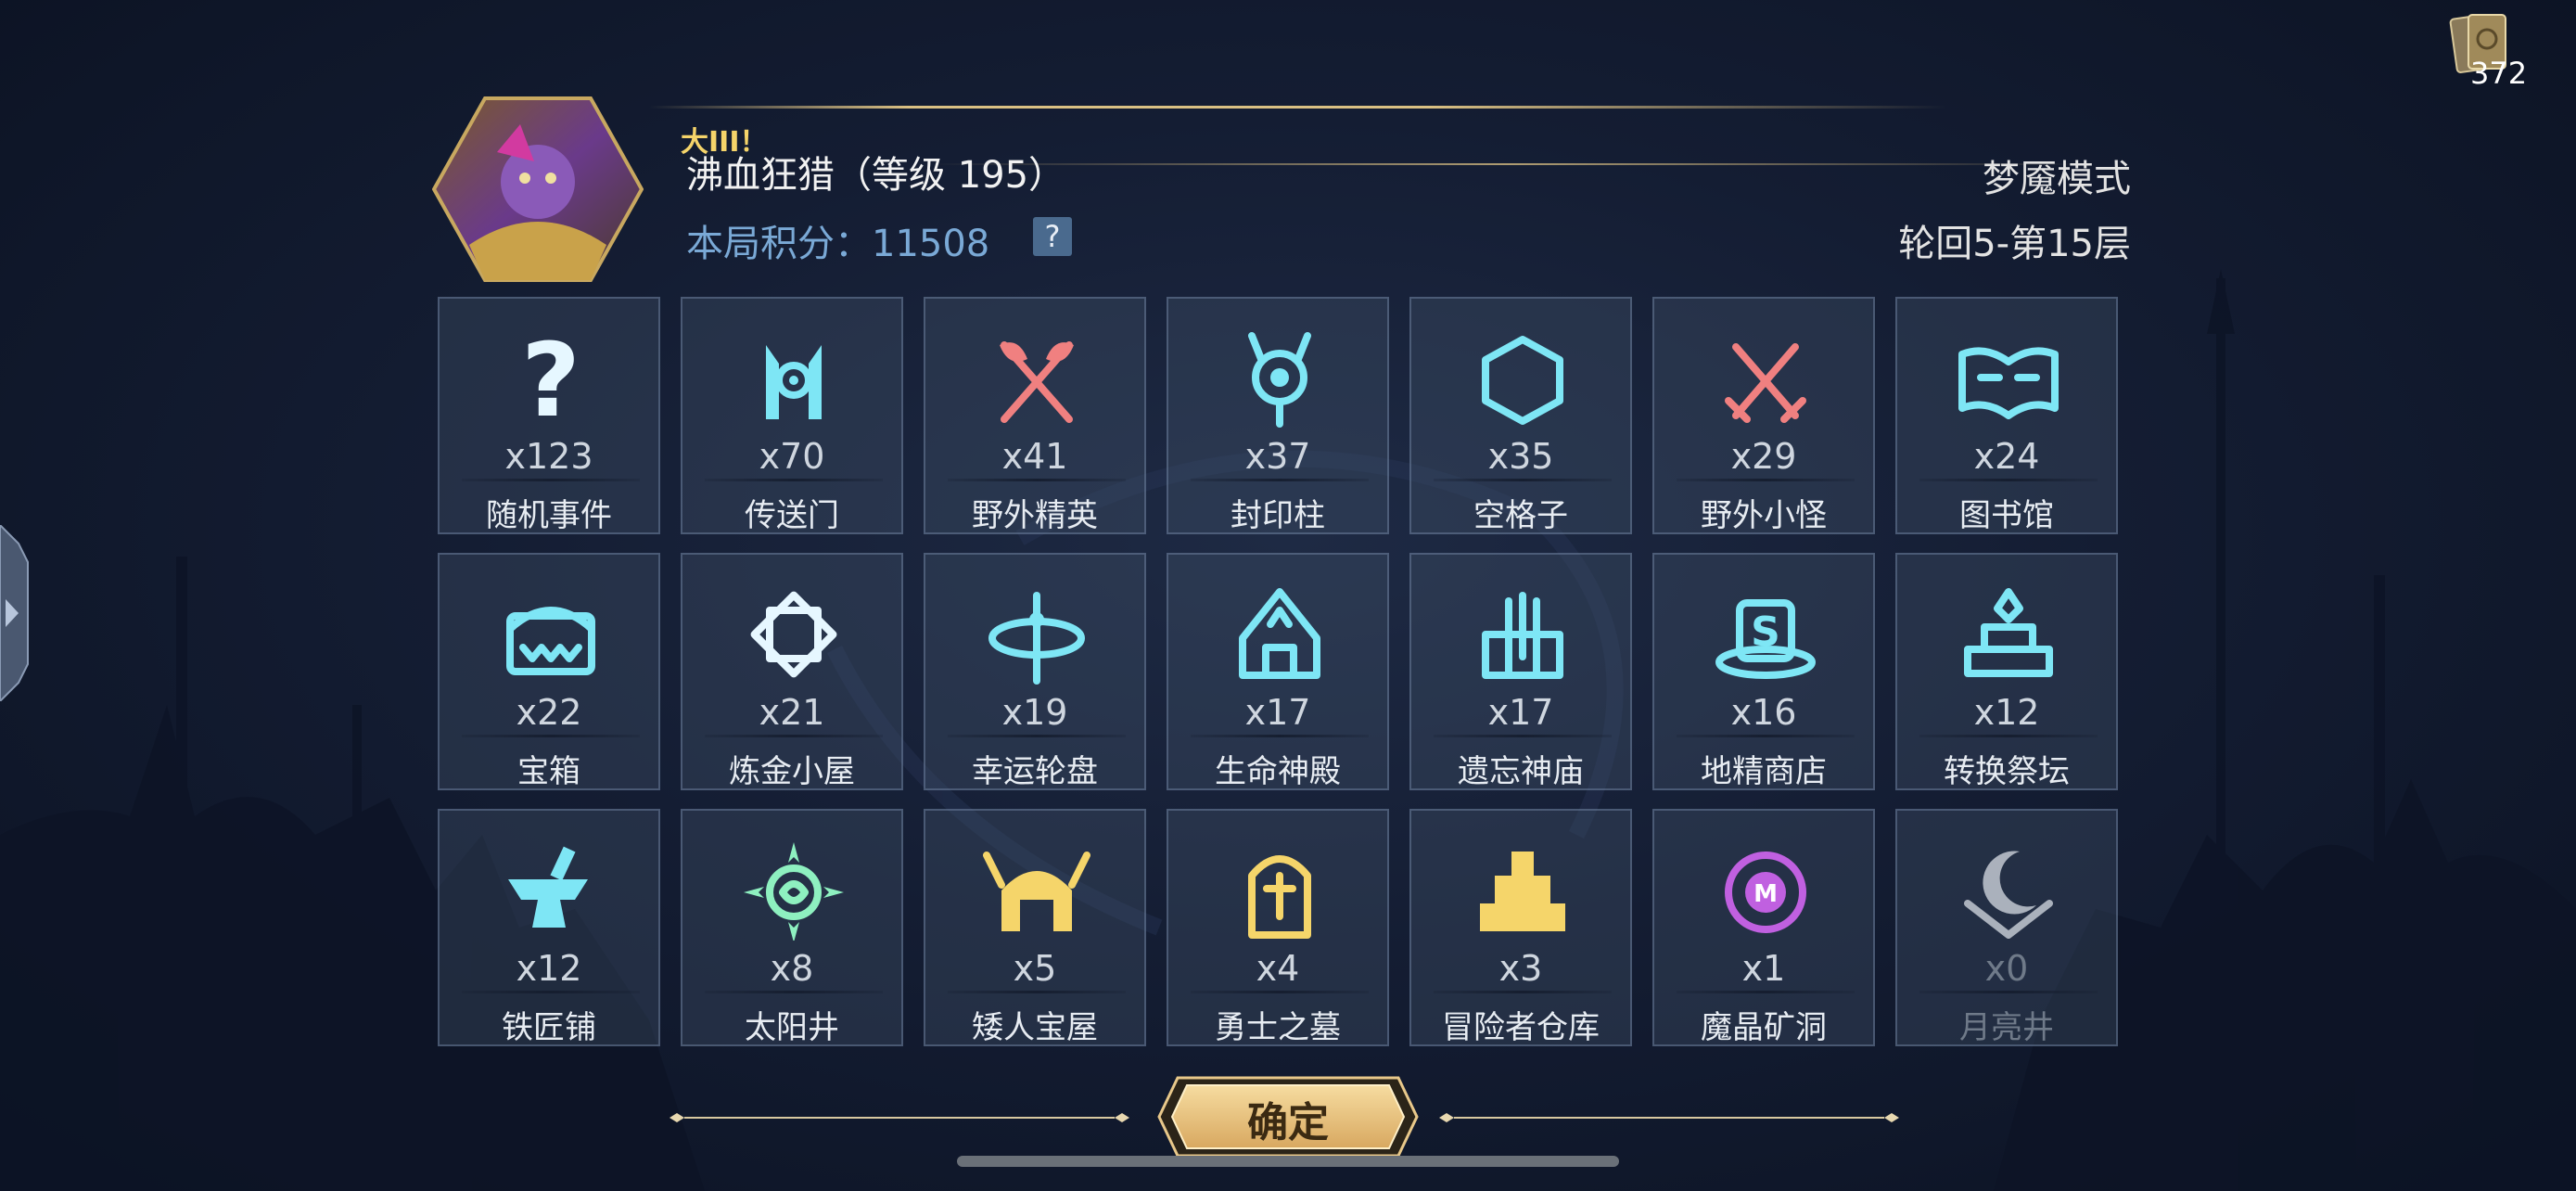 Image resolution: width=2576 pixels, height=1191 pixels. What do you see at coordinates (2008, 895) in the screenshot?
I see `moon-well-icon` at bounding box center [2008, 895].